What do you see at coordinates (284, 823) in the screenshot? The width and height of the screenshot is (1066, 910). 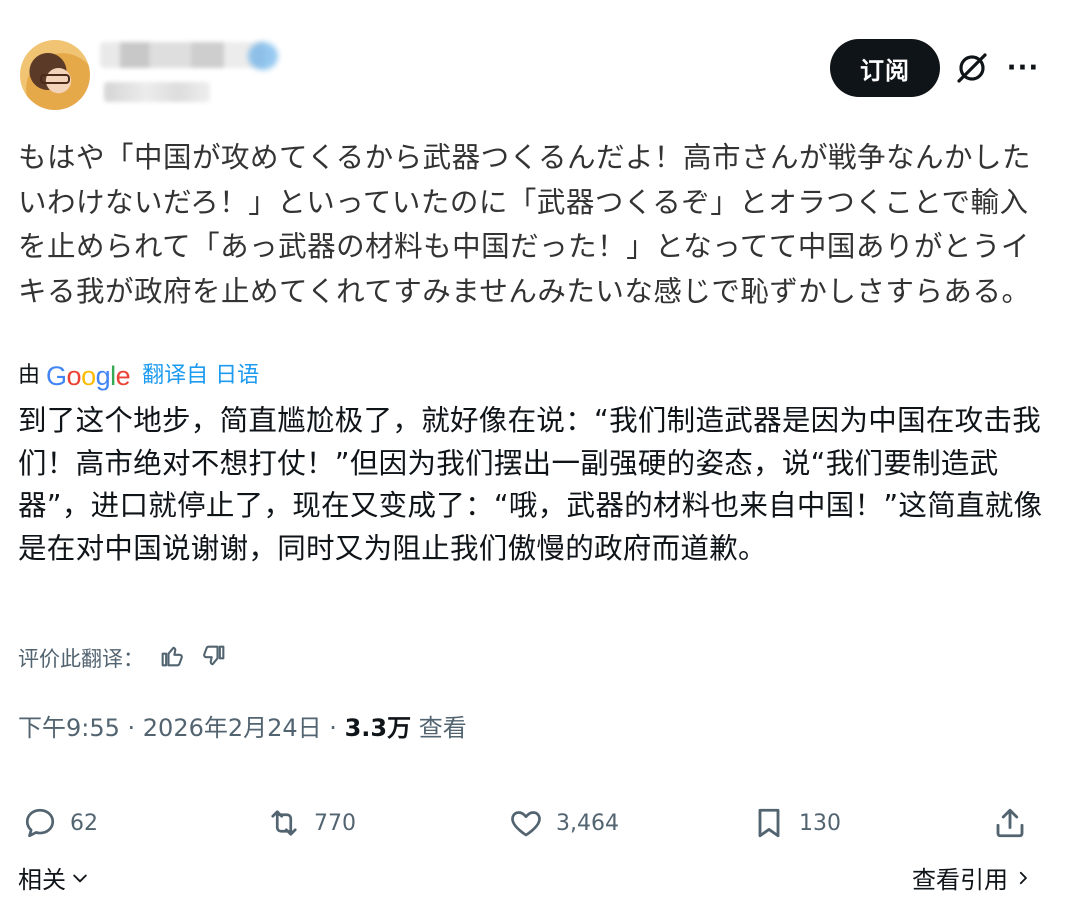 I see `repost-icon` at bounding box center [284, 823].